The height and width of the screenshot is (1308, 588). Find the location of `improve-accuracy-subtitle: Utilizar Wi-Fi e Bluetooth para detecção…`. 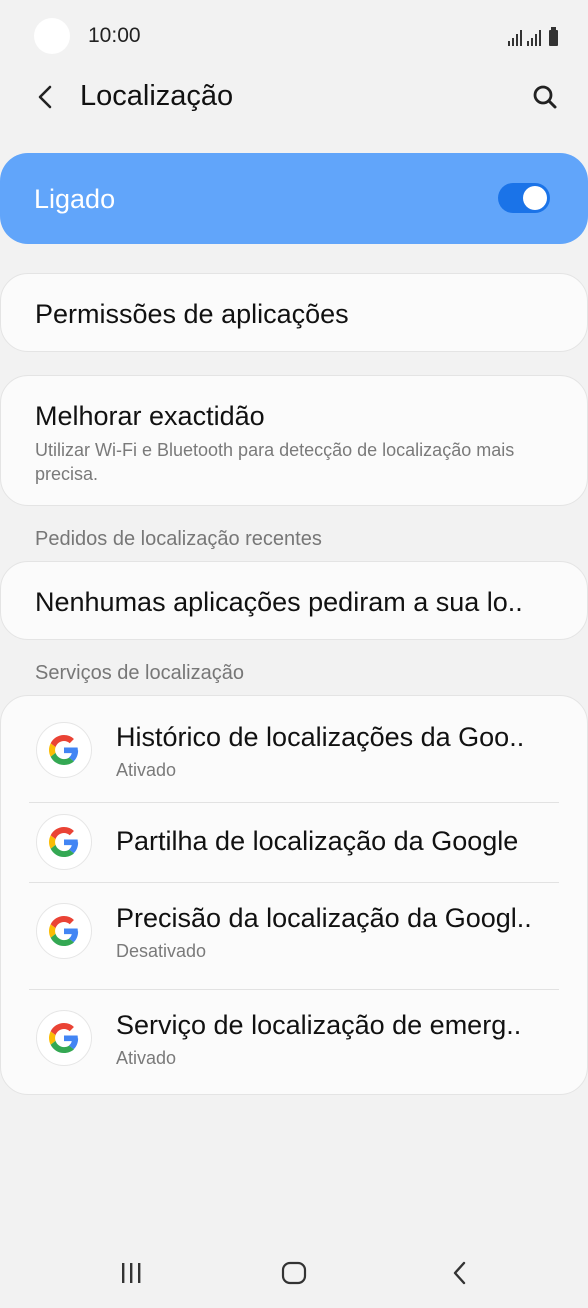

improve-accuracy-subtitle: Utilizar Wi-Fi e Bluetooth para detecção… is located at coordinates (275, 462).